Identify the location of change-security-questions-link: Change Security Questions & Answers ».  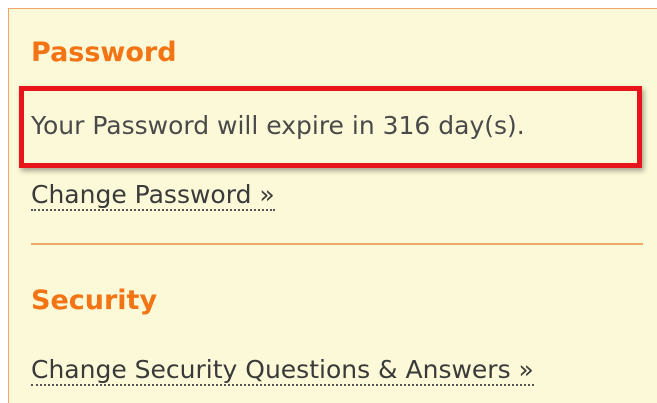
(282, 371).